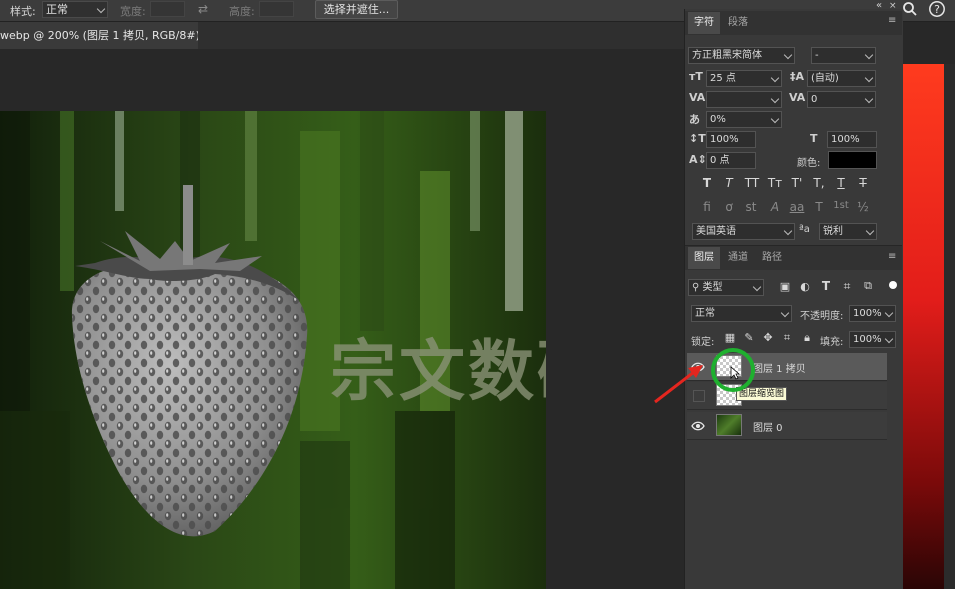 The height and width of the screenshot is (589, 955). What do you see at coordinates (775, 183) in the screenshot?
I see `small-caps-button: Tт` at bounding box center [775, 183].